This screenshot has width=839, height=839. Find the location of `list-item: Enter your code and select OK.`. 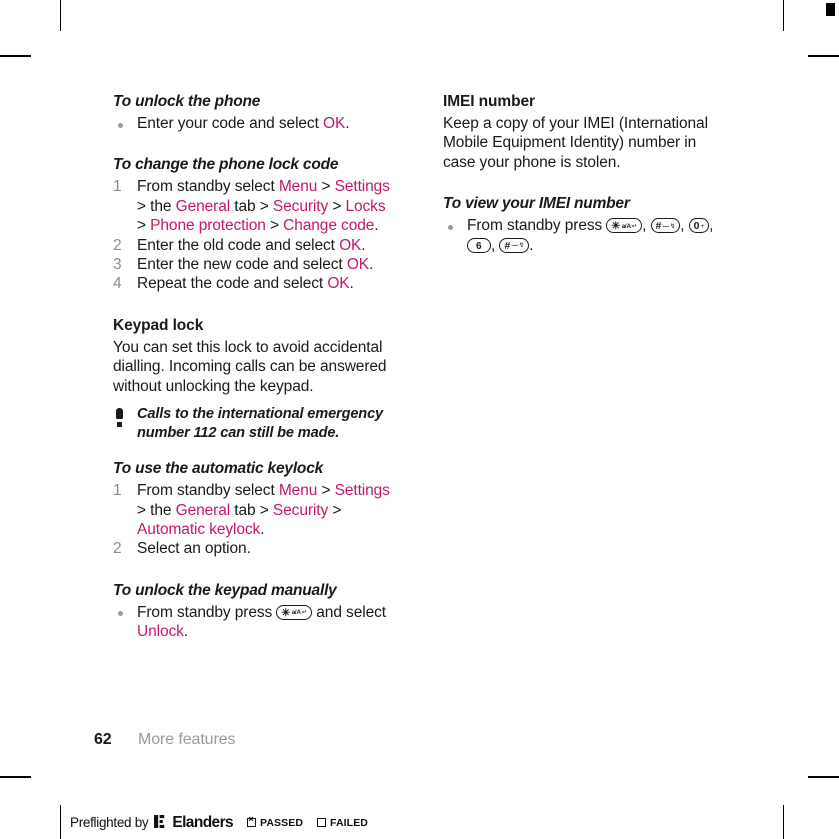

list-item: Enter your code and select OK. is located at coordinates (253, 123).